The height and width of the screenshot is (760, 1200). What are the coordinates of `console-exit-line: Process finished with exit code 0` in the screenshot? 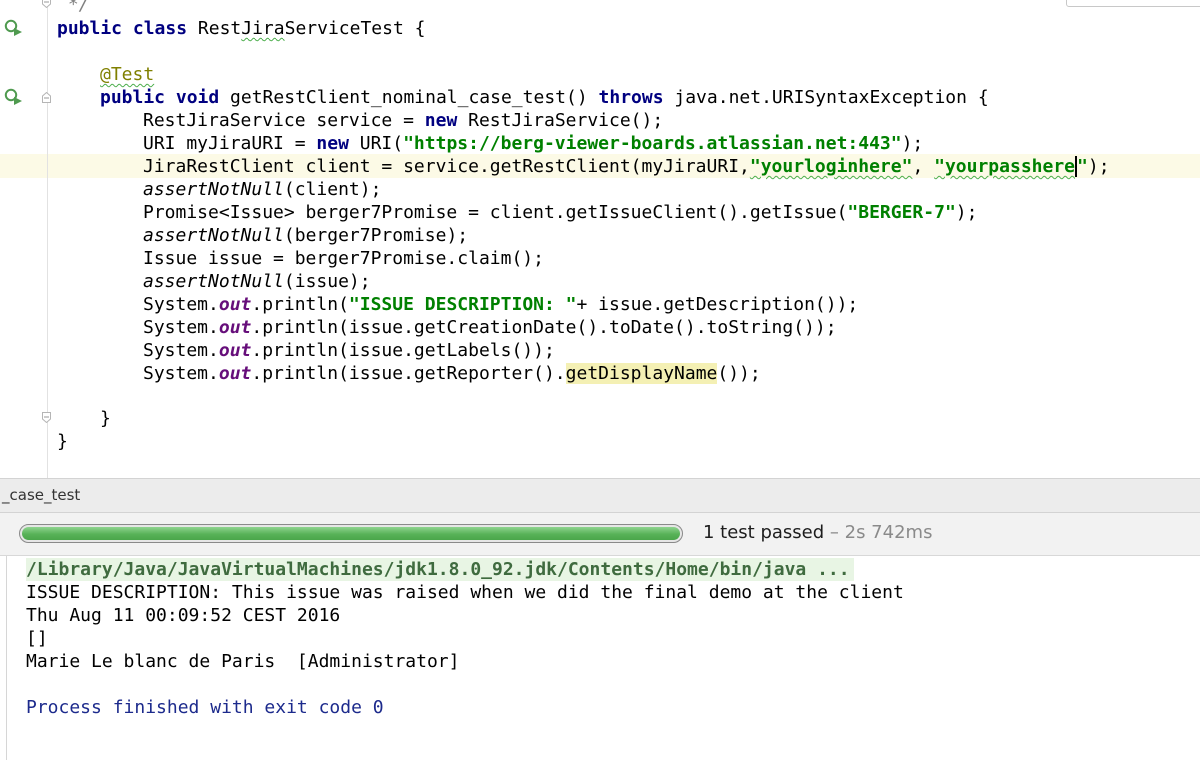 It's located at (205, 707).